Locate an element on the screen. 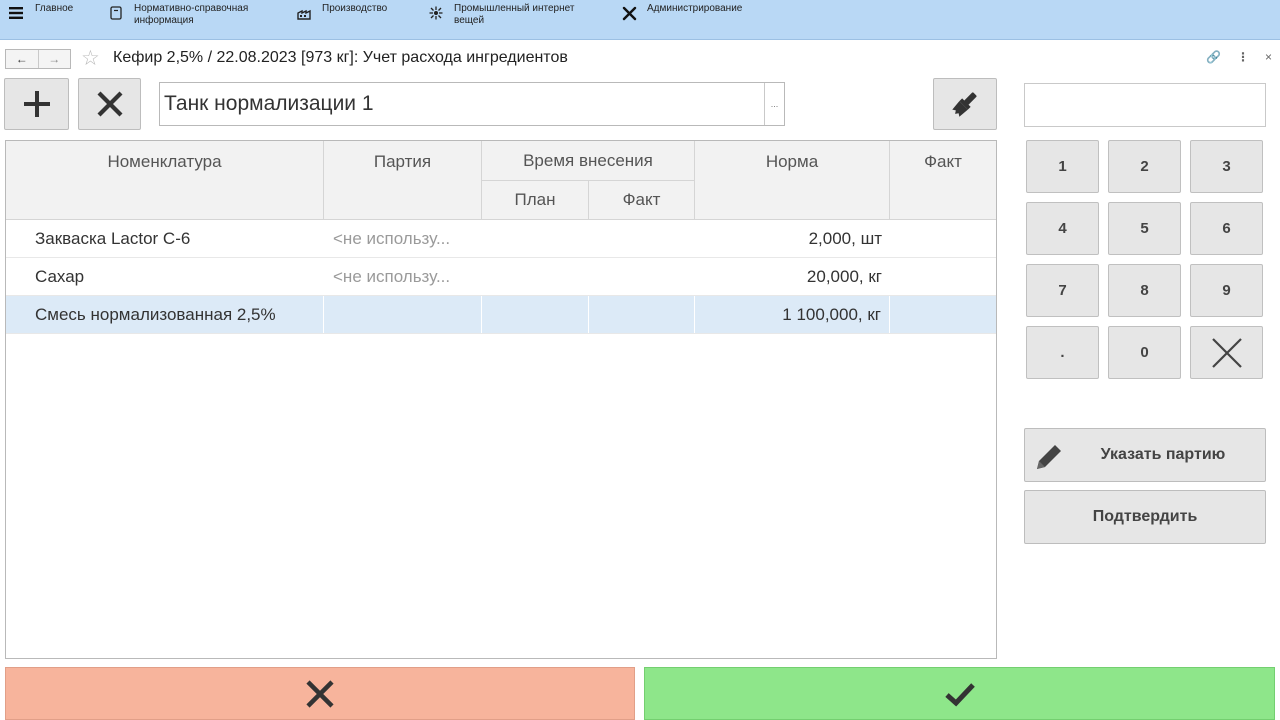 The image size is (1280, 720). plus-icon is located at coordinates (36, 104).